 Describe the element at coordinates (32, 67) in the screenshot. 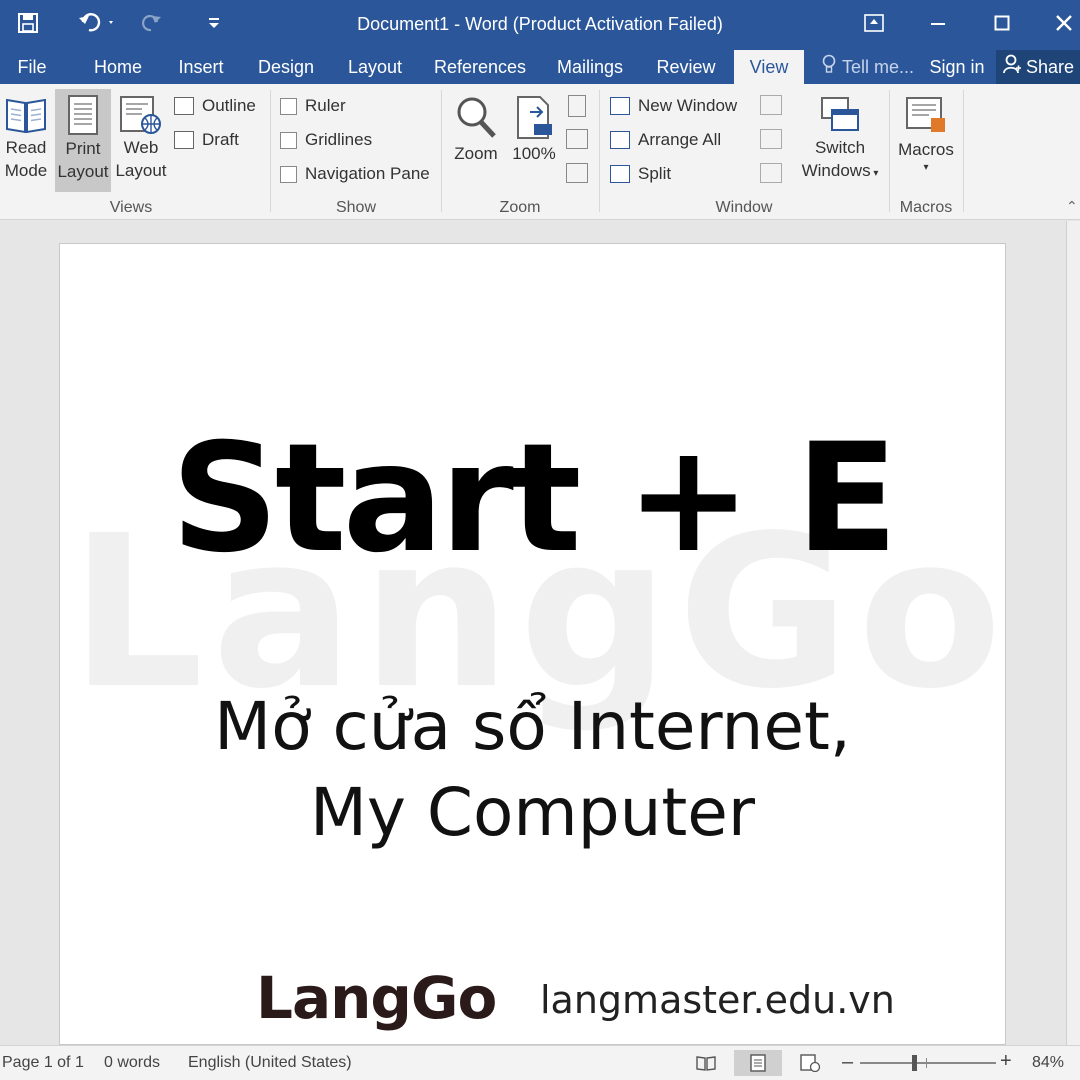

I see `tab-file: File` at that location.